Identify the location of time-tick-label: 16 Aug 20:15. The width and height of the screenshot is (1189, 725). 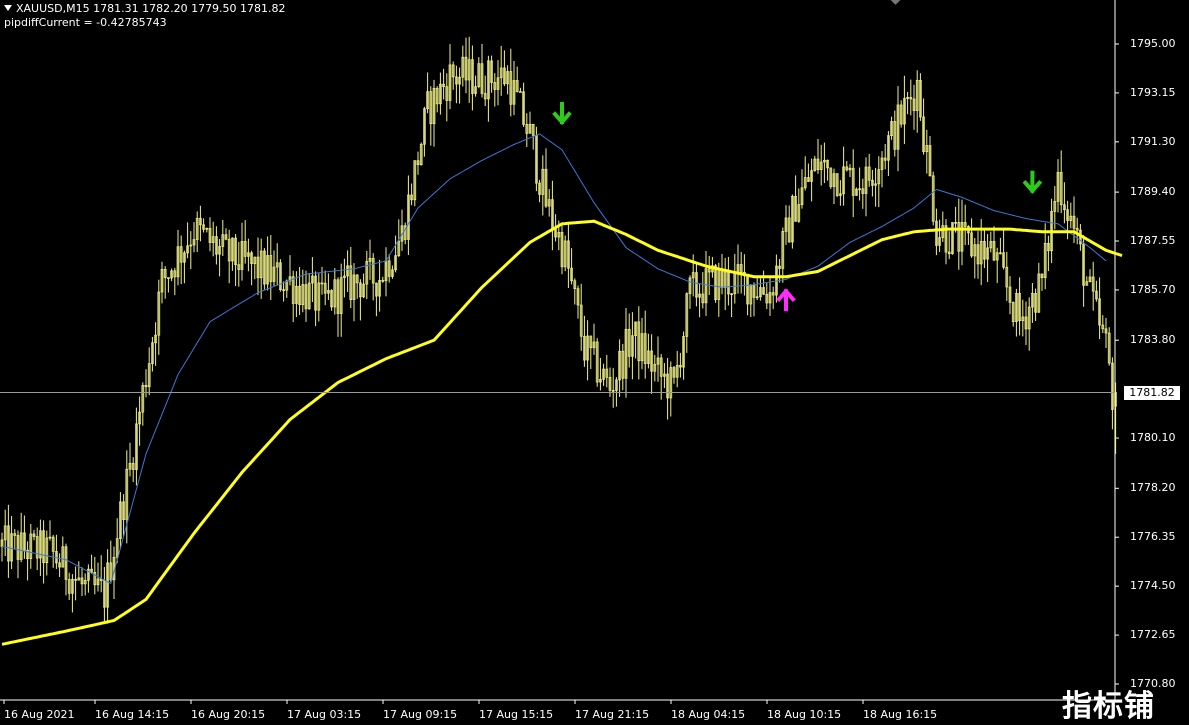
(228, 714).